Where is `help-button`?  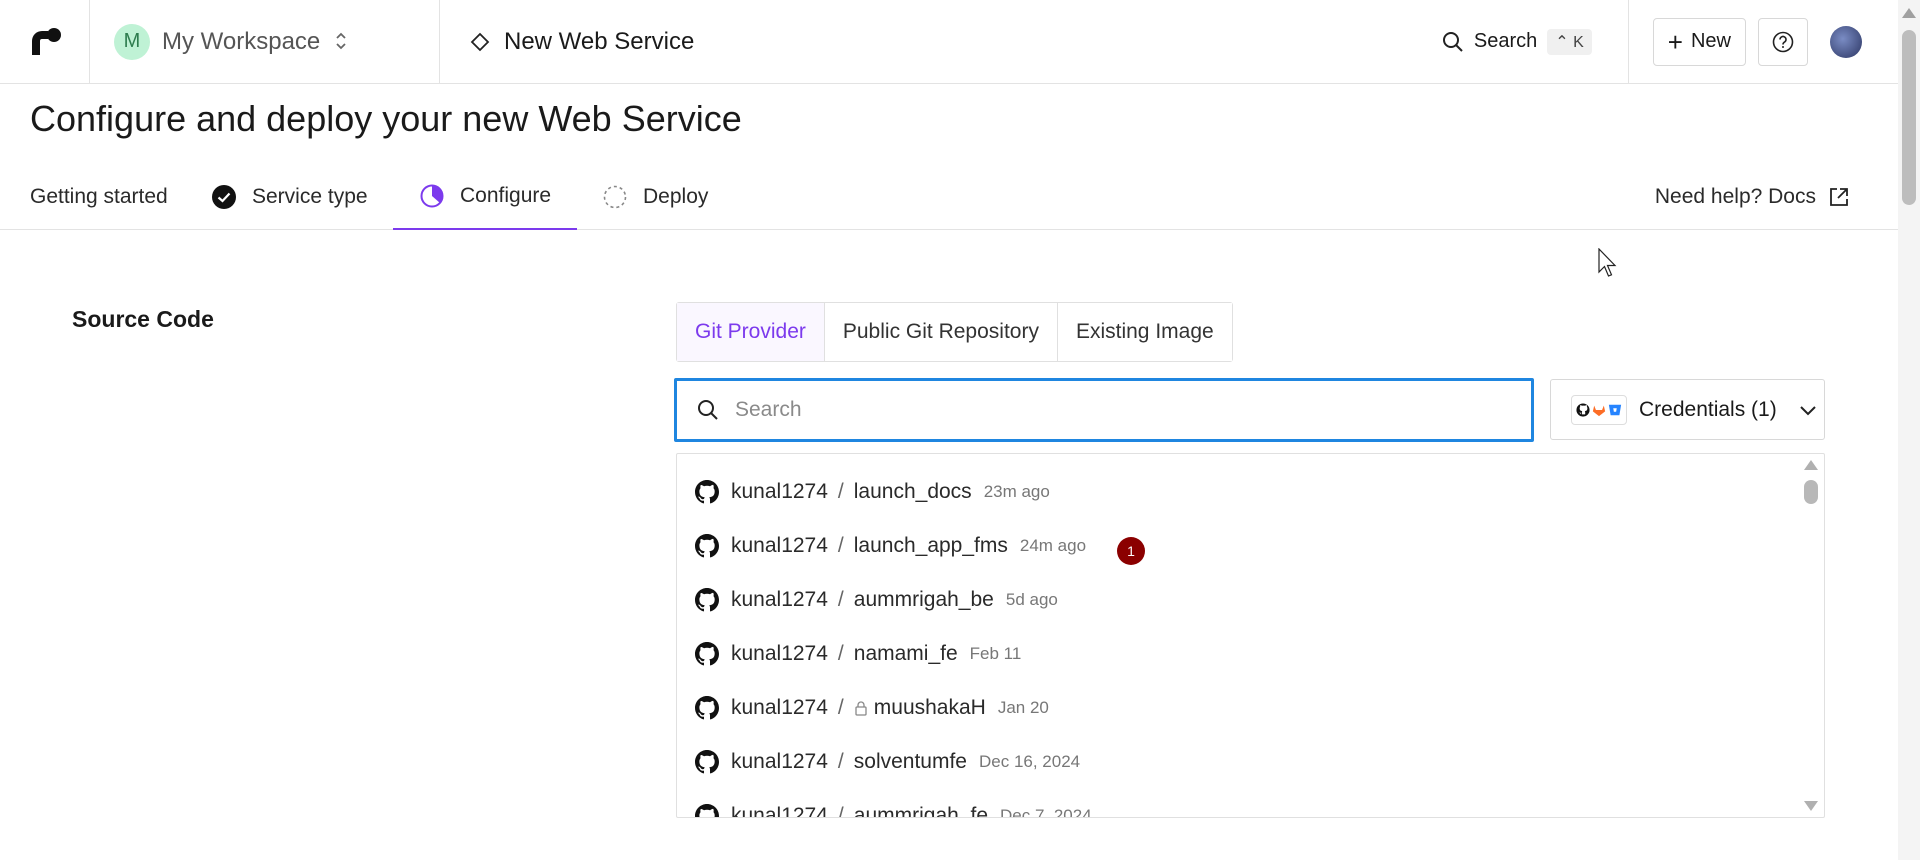 help-button is located at coordinates (1783, 41).